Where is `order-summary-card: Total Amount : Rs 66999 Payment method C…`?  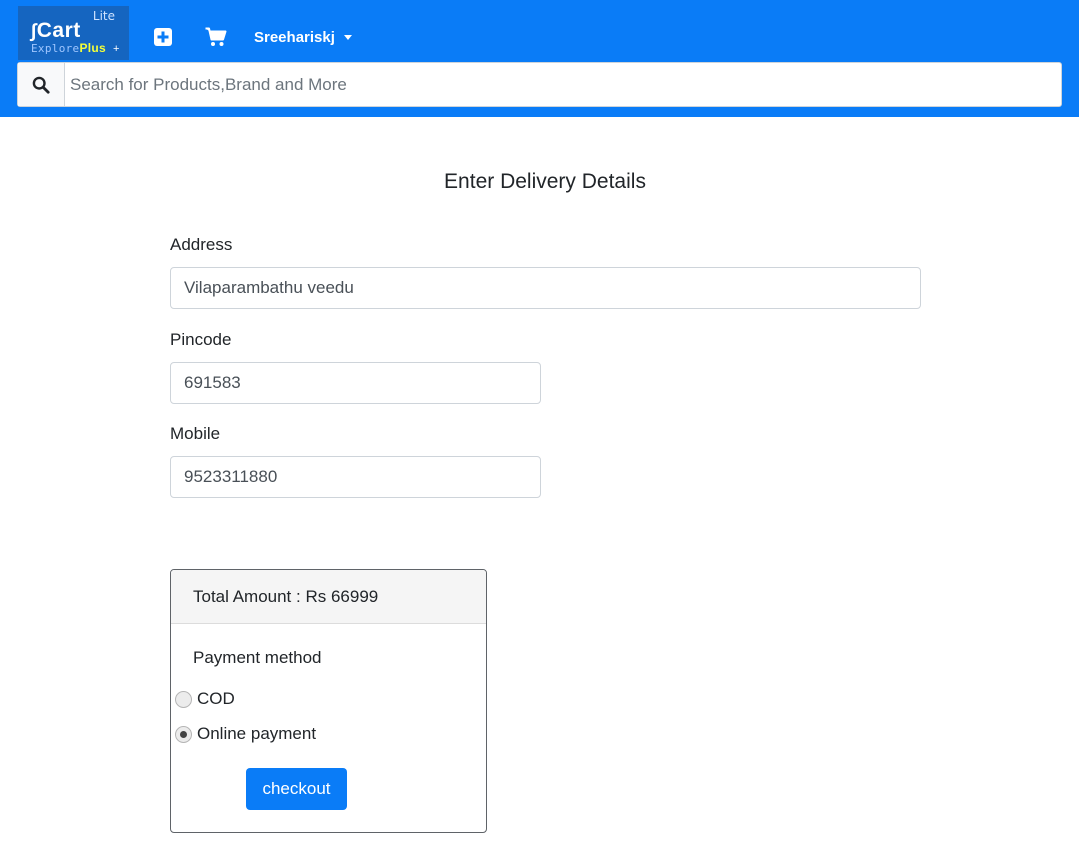
order-summary-card: Total Amount : Rs 66999 Payment method C… is located at coordinates (328, 701).